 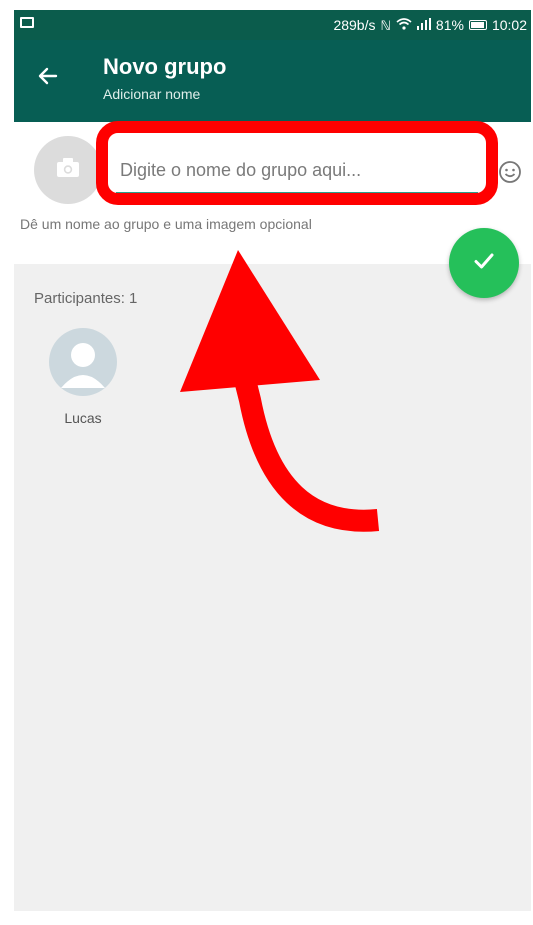 I want to click on status-bar: 289b/s ℕ 81% 10:02, so click(x=272, y=25).